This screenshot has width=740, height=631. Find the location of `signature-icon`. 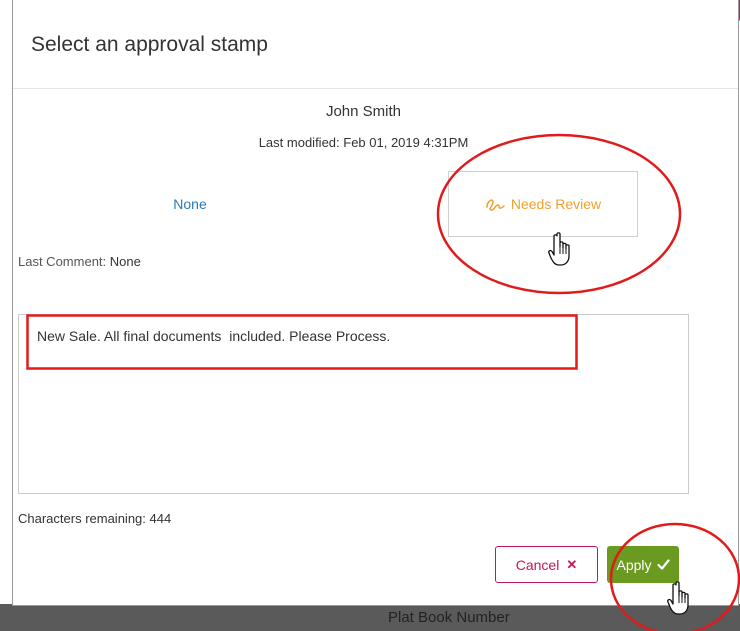

signature-icon is located at coordinates (495, 205).